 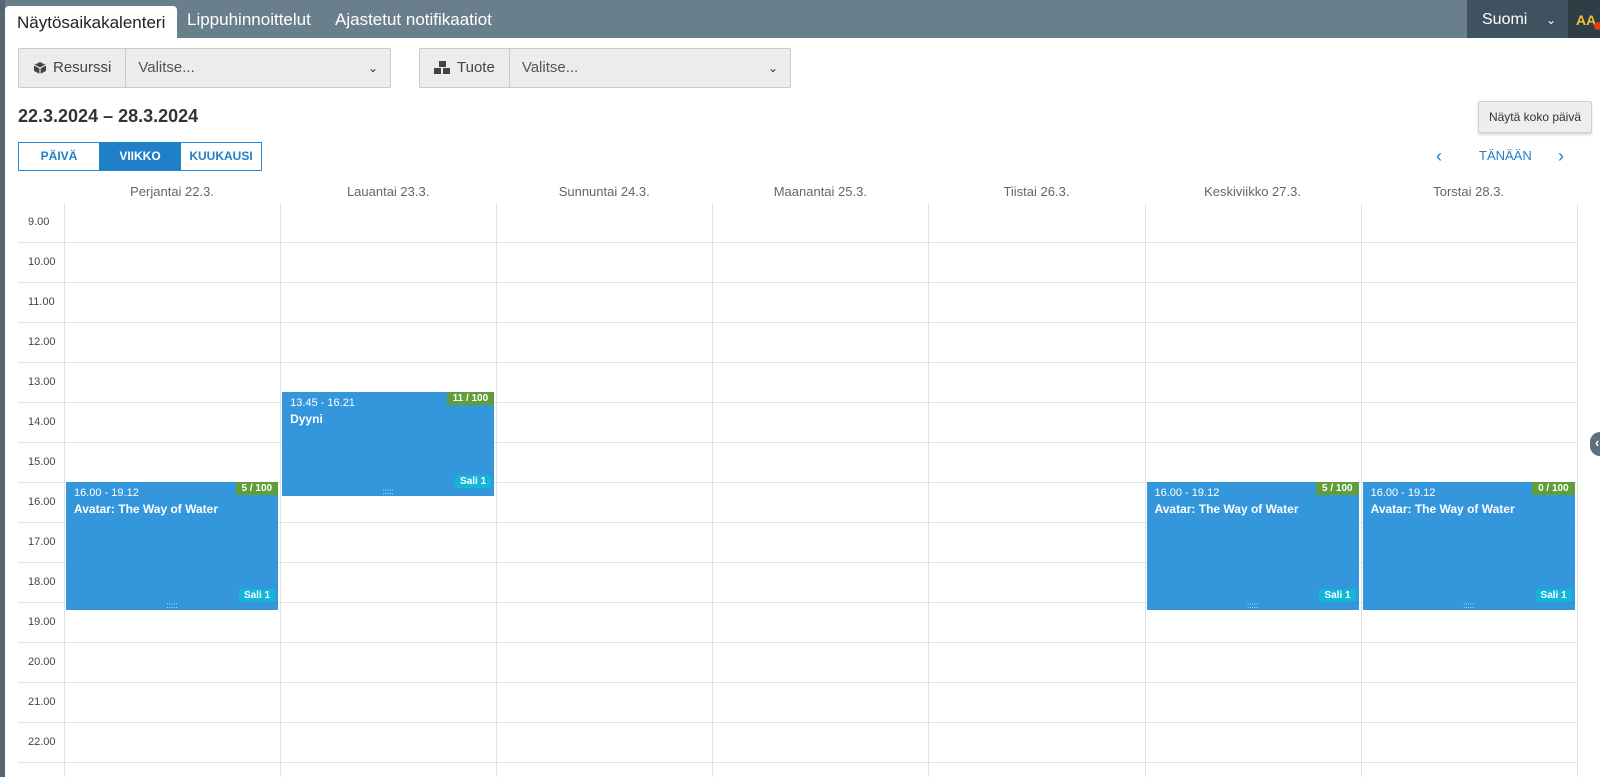 I want to click on hour-label: 21.00, so click(x=42, y=702).